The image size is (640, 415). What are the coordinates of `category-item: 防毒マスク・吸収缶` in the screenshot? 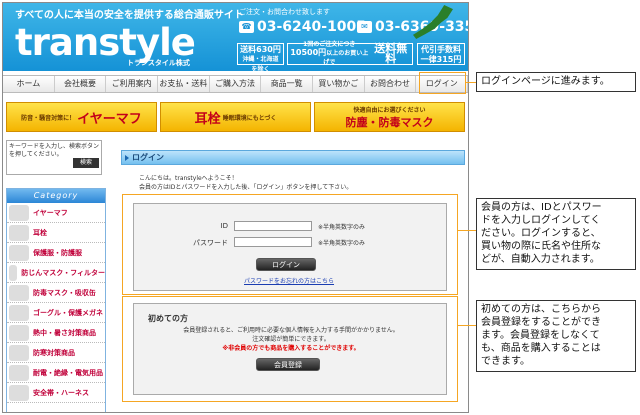 It's located at (56, 293).